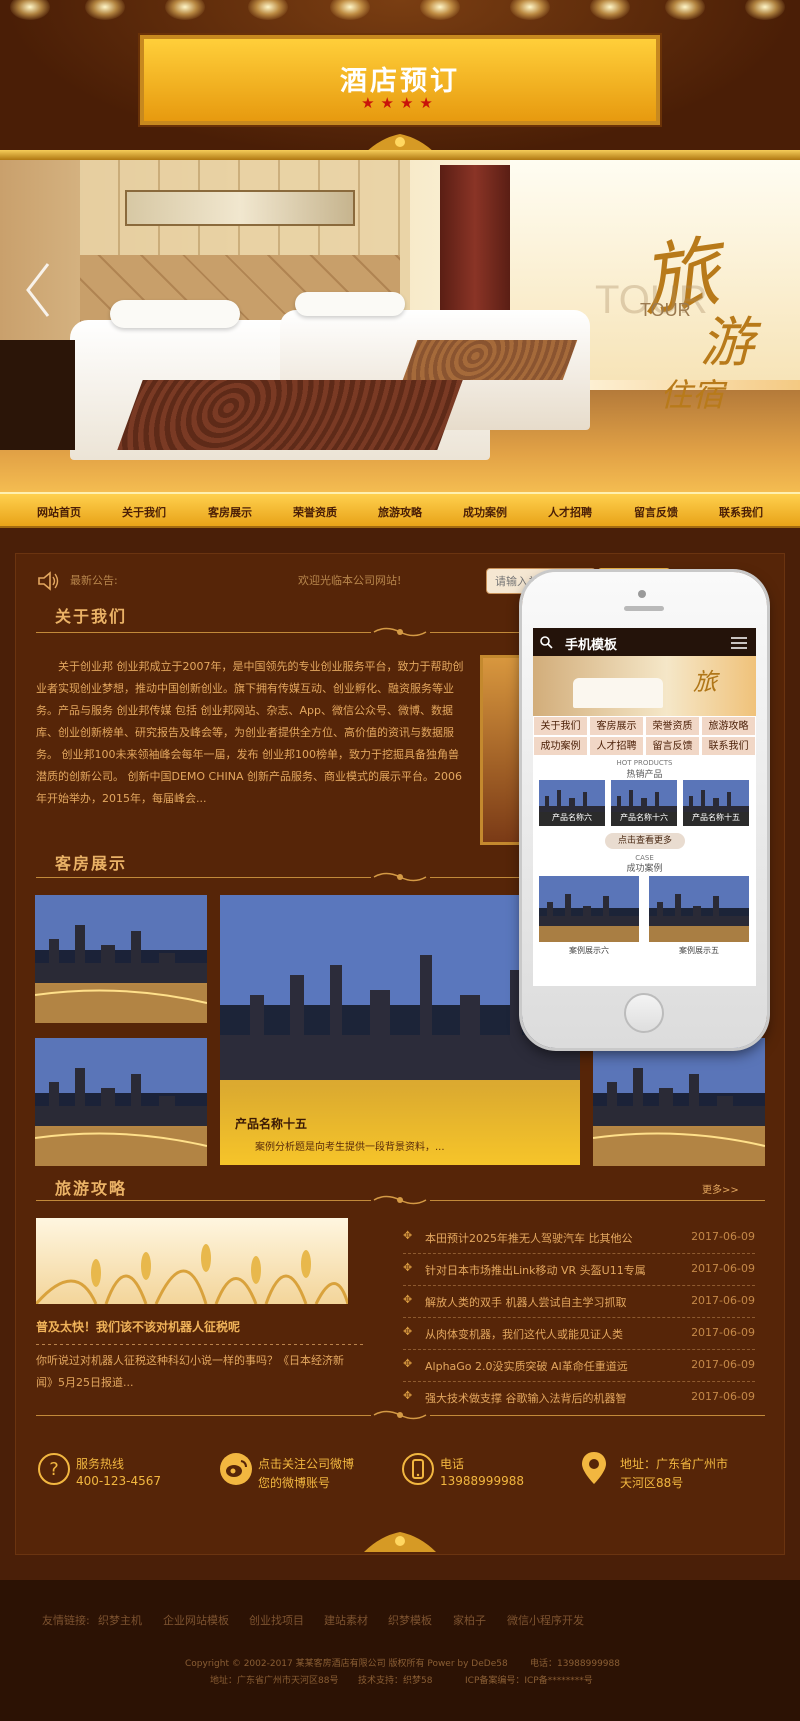  Describe the element at coordinates (400, 103) in the screenshot. I see `rating-stars: ★★★★` at that location.